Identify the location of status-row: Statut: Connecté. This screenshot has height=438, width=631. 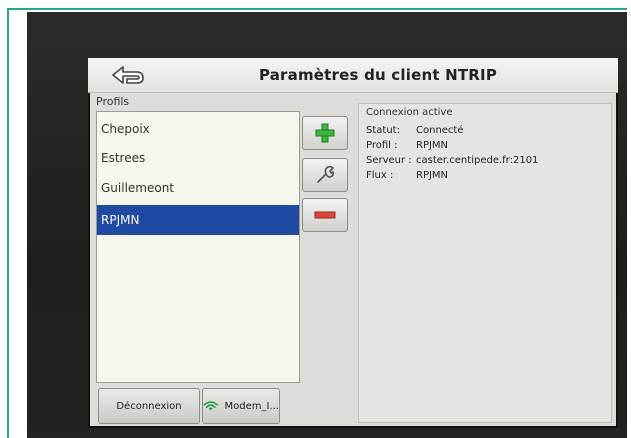
(415, 130).